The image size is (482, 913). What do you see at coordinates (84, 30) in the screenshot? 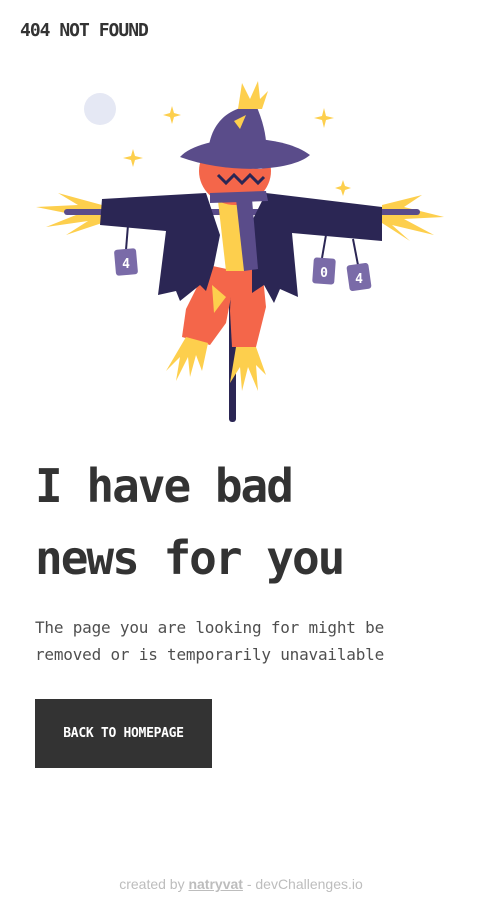
I see `brand-title: 404 NOT FOUND` at bounding box center [84, 30].